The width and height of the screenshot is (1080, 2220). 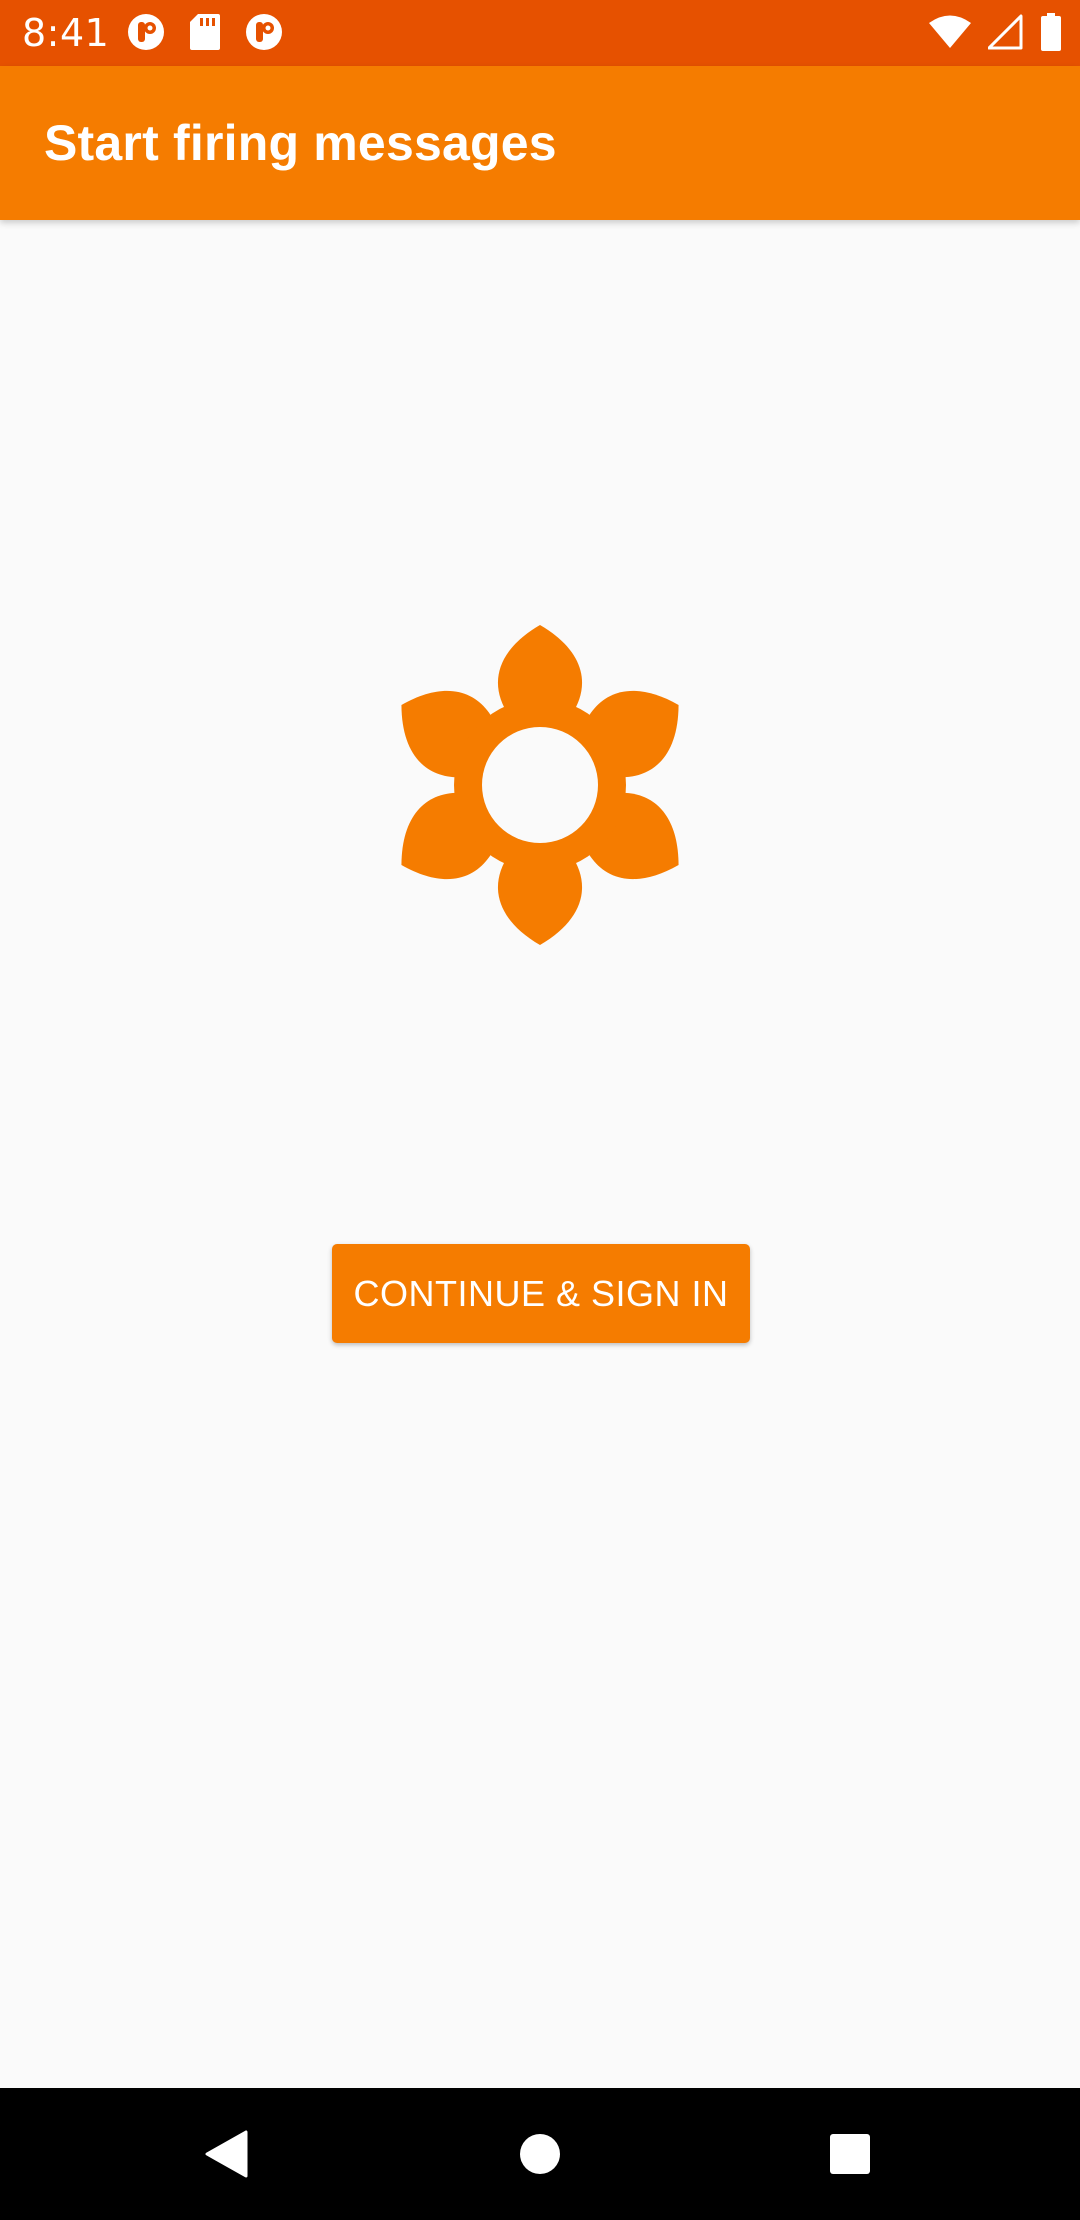 I want to click on home-icon, so click(x=540, y=2154).